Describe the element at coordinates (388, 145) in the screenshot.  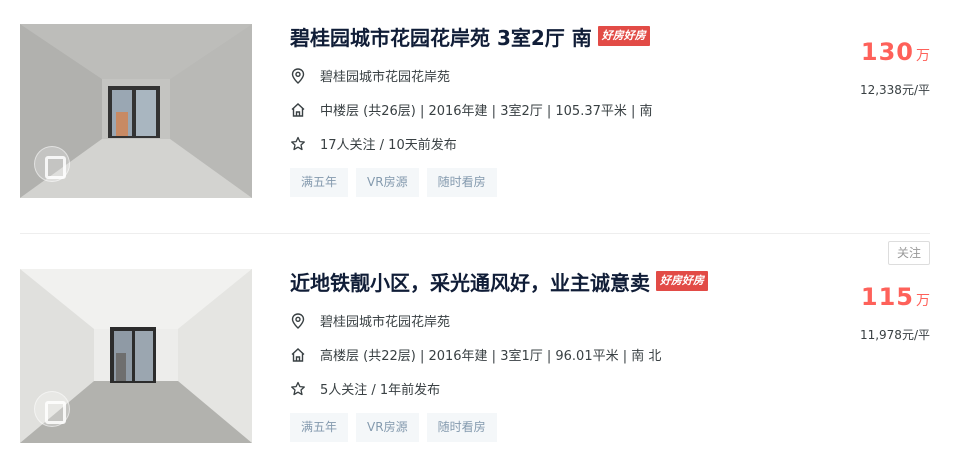
I see `follow-info-text: 17人关注 / 10天前发布` at that location.